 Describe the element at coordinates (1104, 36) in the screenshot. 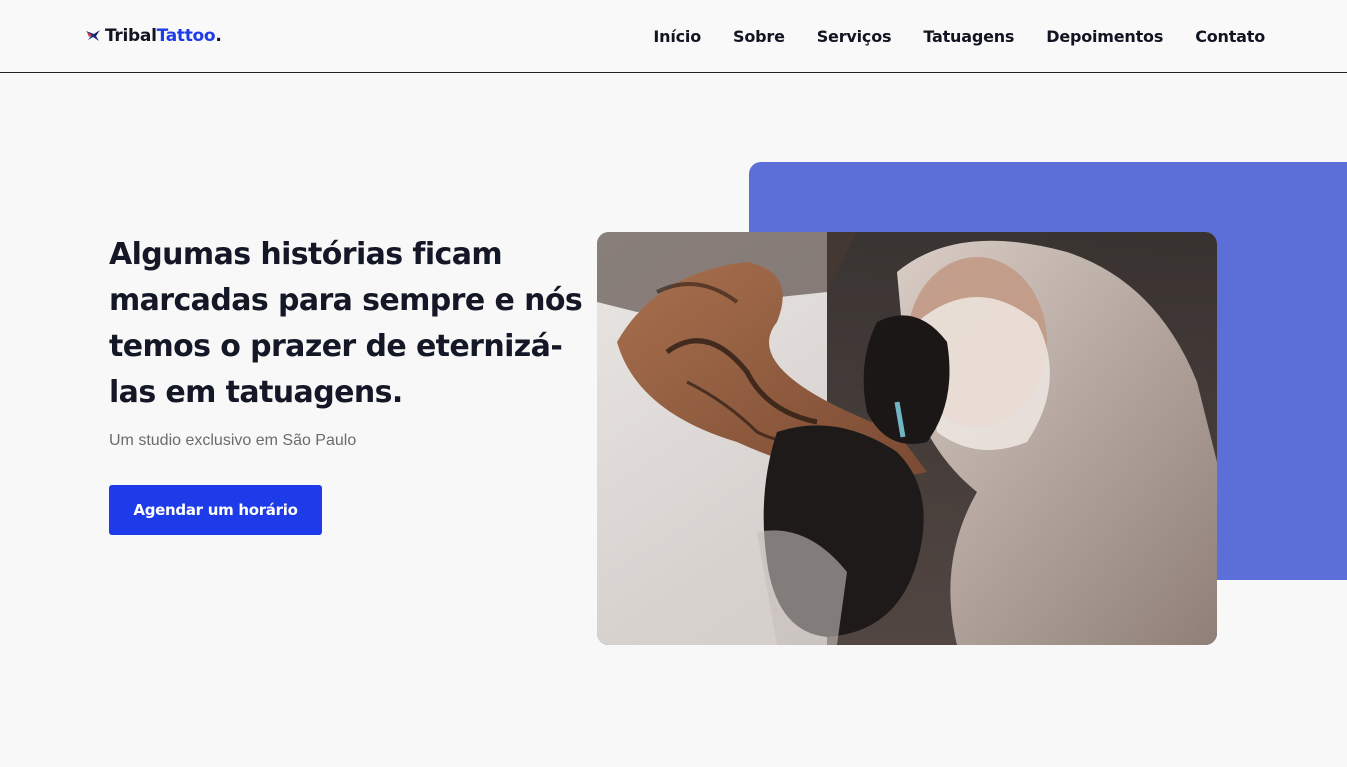

I see `nav-item-depoimentos: Depoimentos` at that location.